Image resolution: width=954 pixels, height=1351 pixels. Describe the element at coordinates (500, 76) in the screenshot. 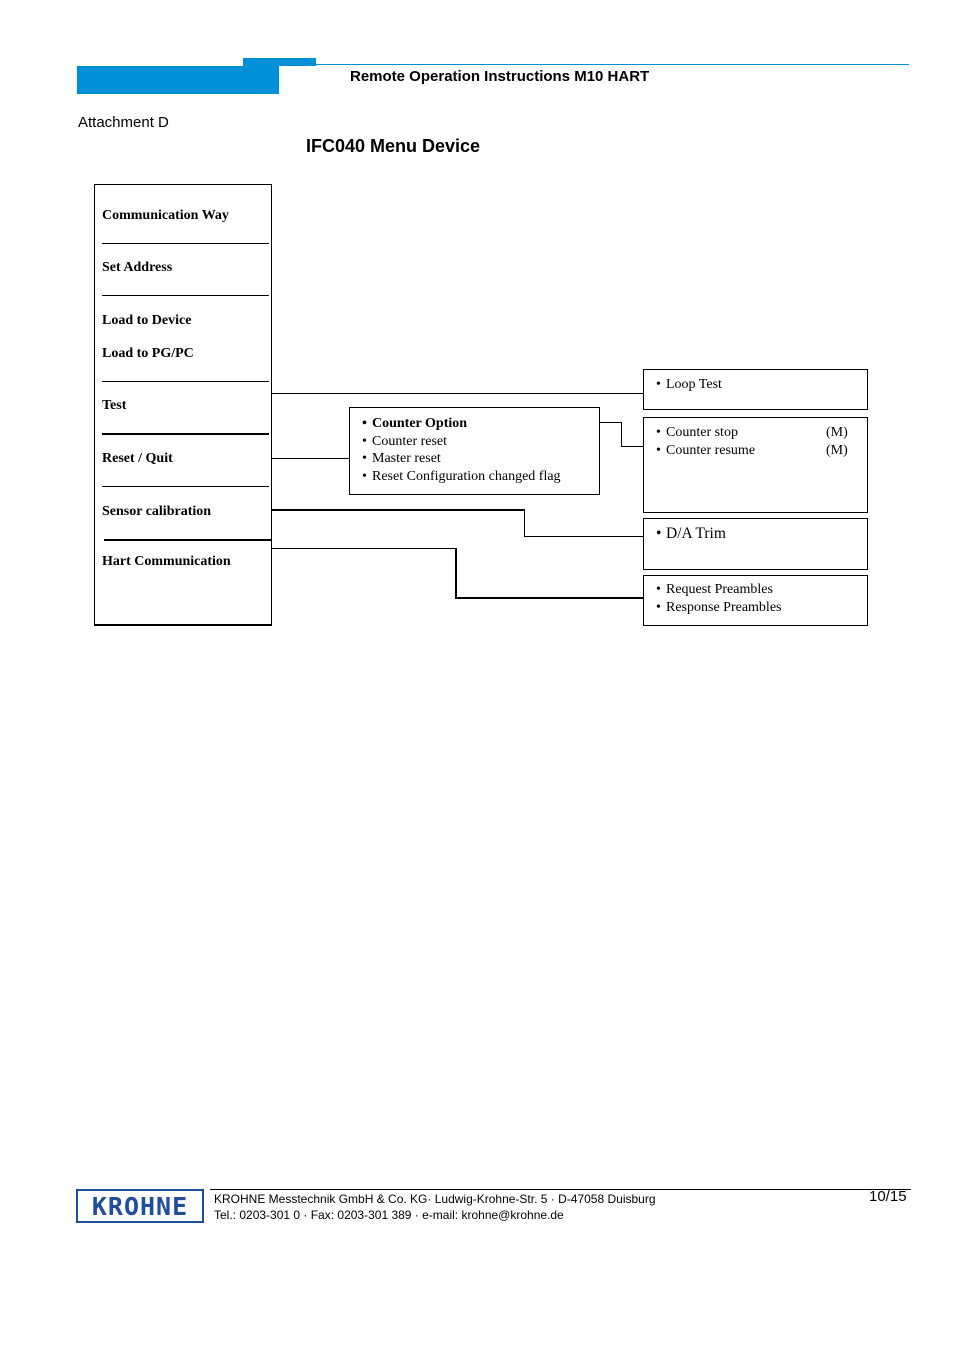

I see `document-title: Remote Operation Instructions M10 HART` at that location.